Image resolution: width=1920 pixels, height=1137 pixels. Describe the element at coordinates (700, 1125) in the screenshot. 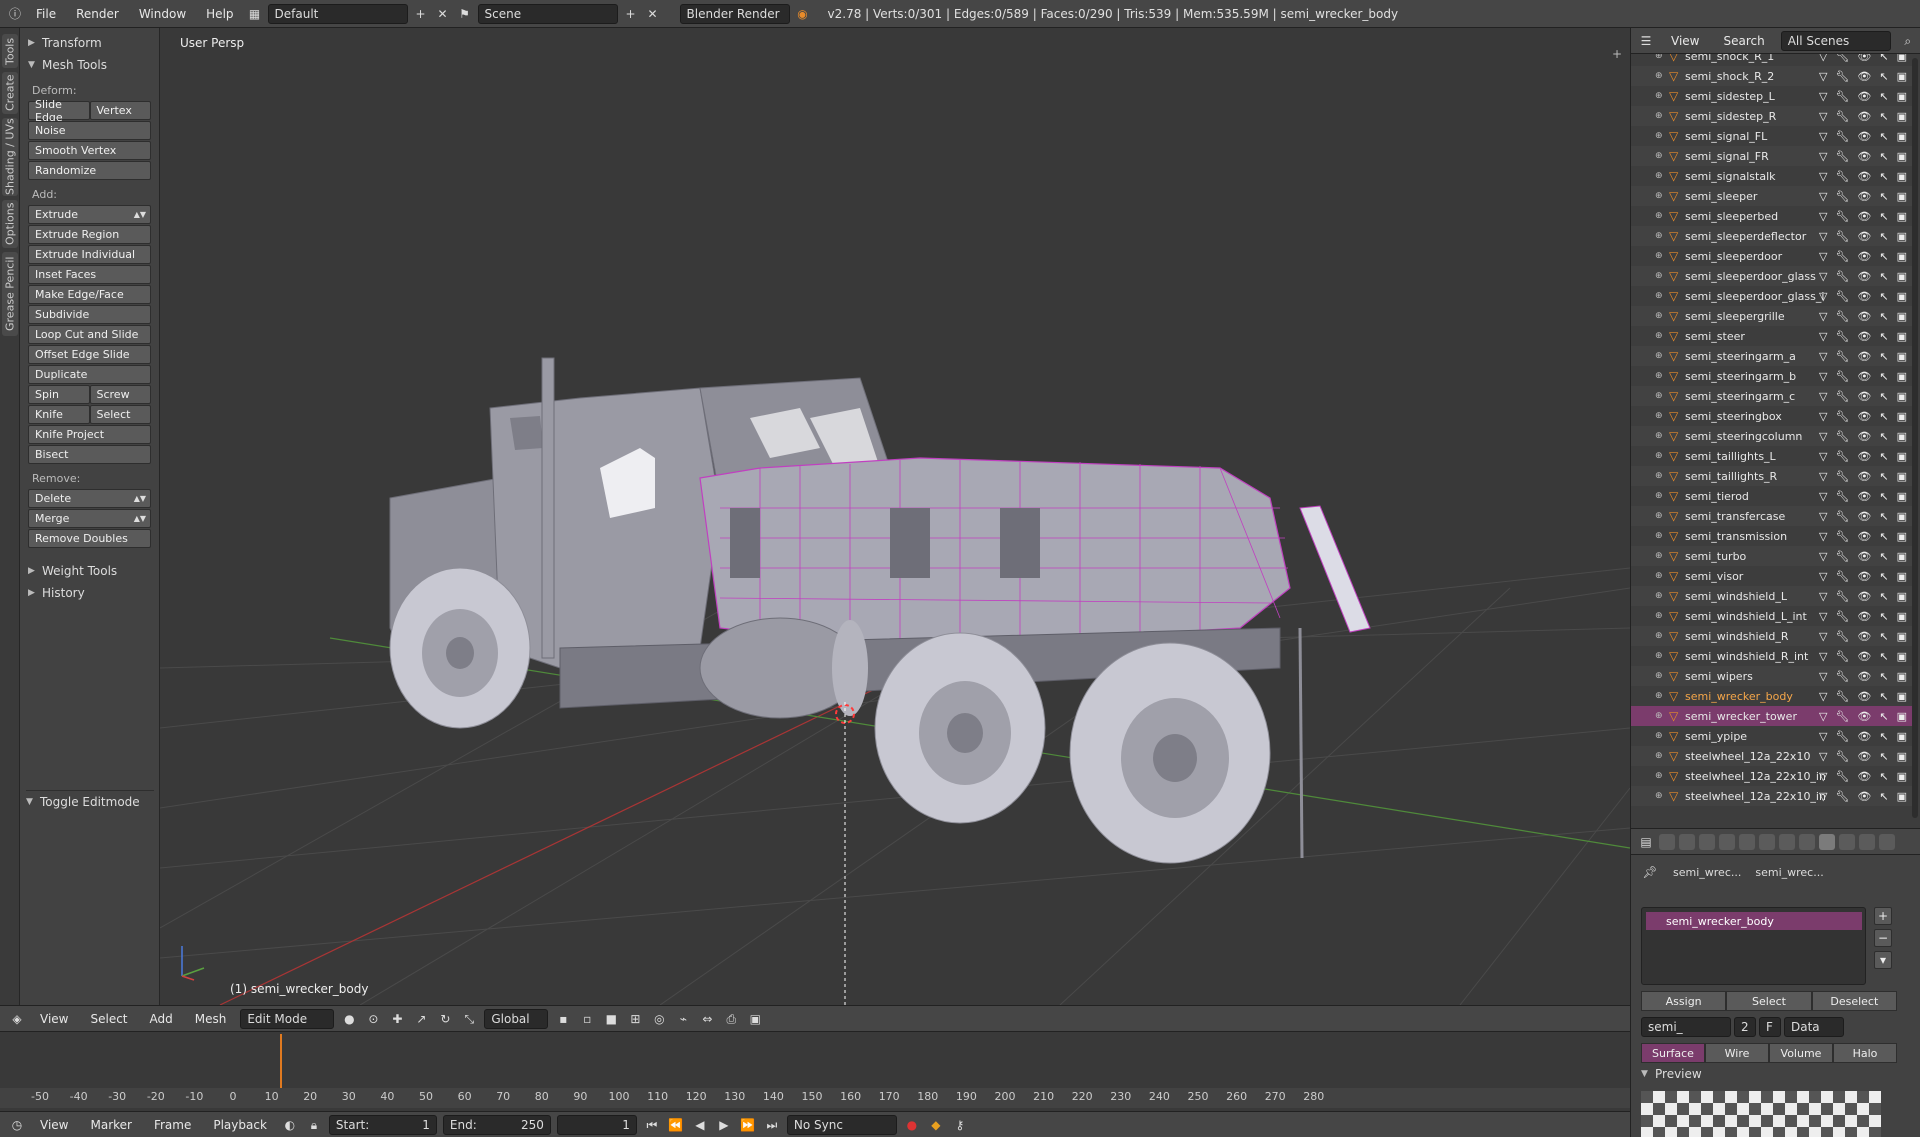

I see `play-reverse-icon: ◀` at that location.